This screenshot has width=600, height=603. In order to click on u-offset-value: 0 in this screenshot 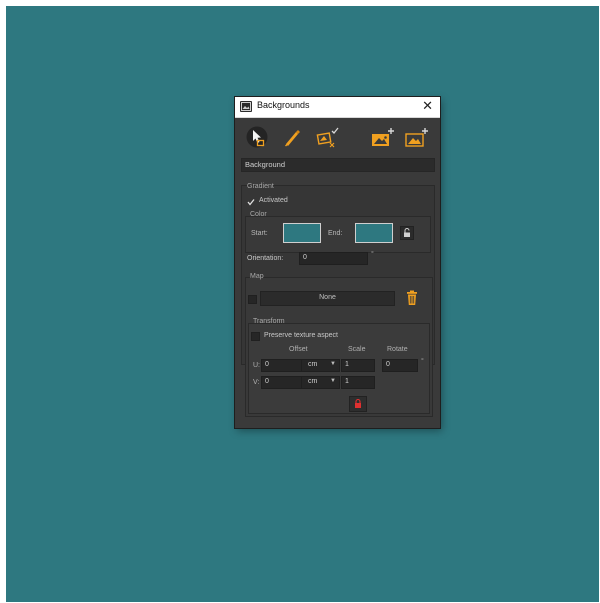, I will do `click(267, 364)`.